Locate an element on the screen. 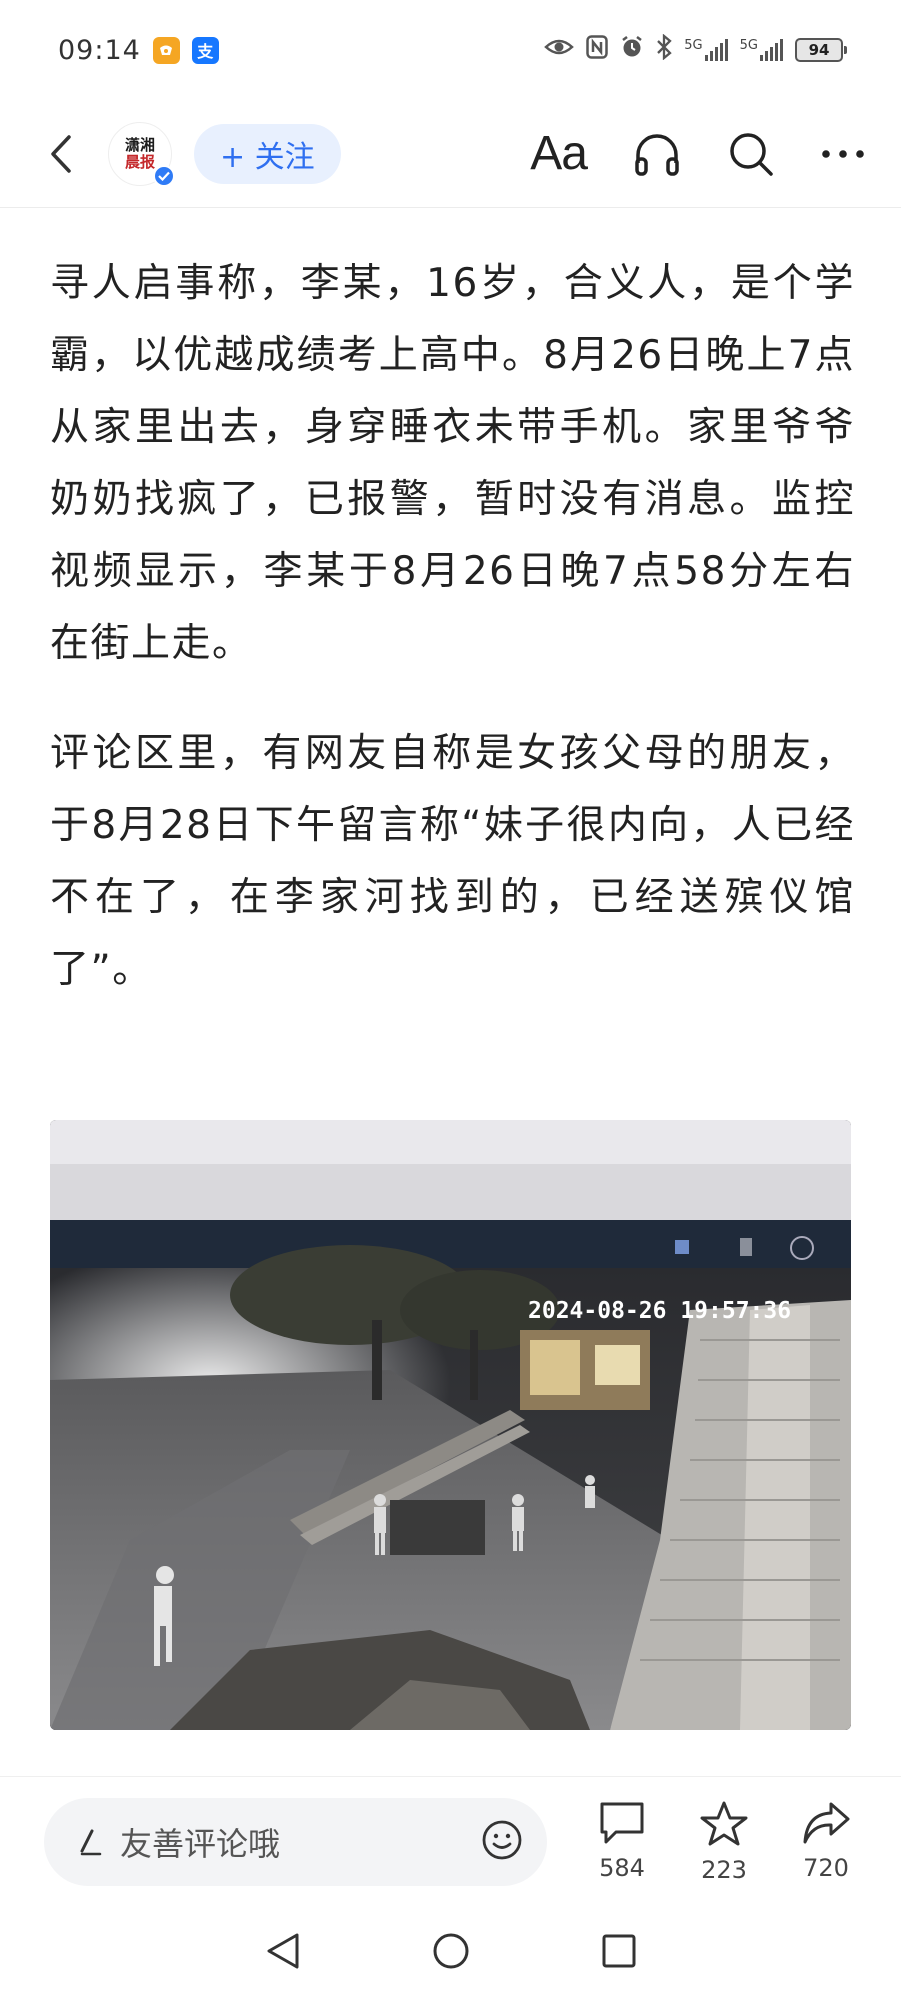 The width and height of the screenshot is (901, 2000). status-time: 09:14 is located at coordinates (99, 50).